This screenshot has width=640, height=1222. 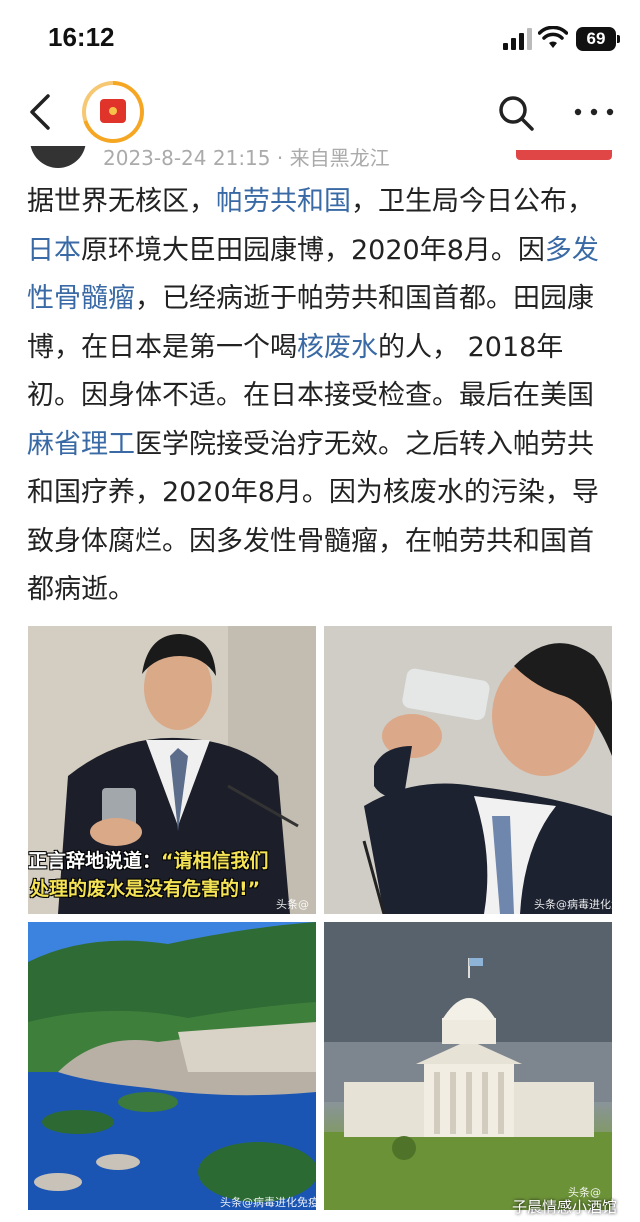 I want to click on battery-tip, so click(x=618, y=39).